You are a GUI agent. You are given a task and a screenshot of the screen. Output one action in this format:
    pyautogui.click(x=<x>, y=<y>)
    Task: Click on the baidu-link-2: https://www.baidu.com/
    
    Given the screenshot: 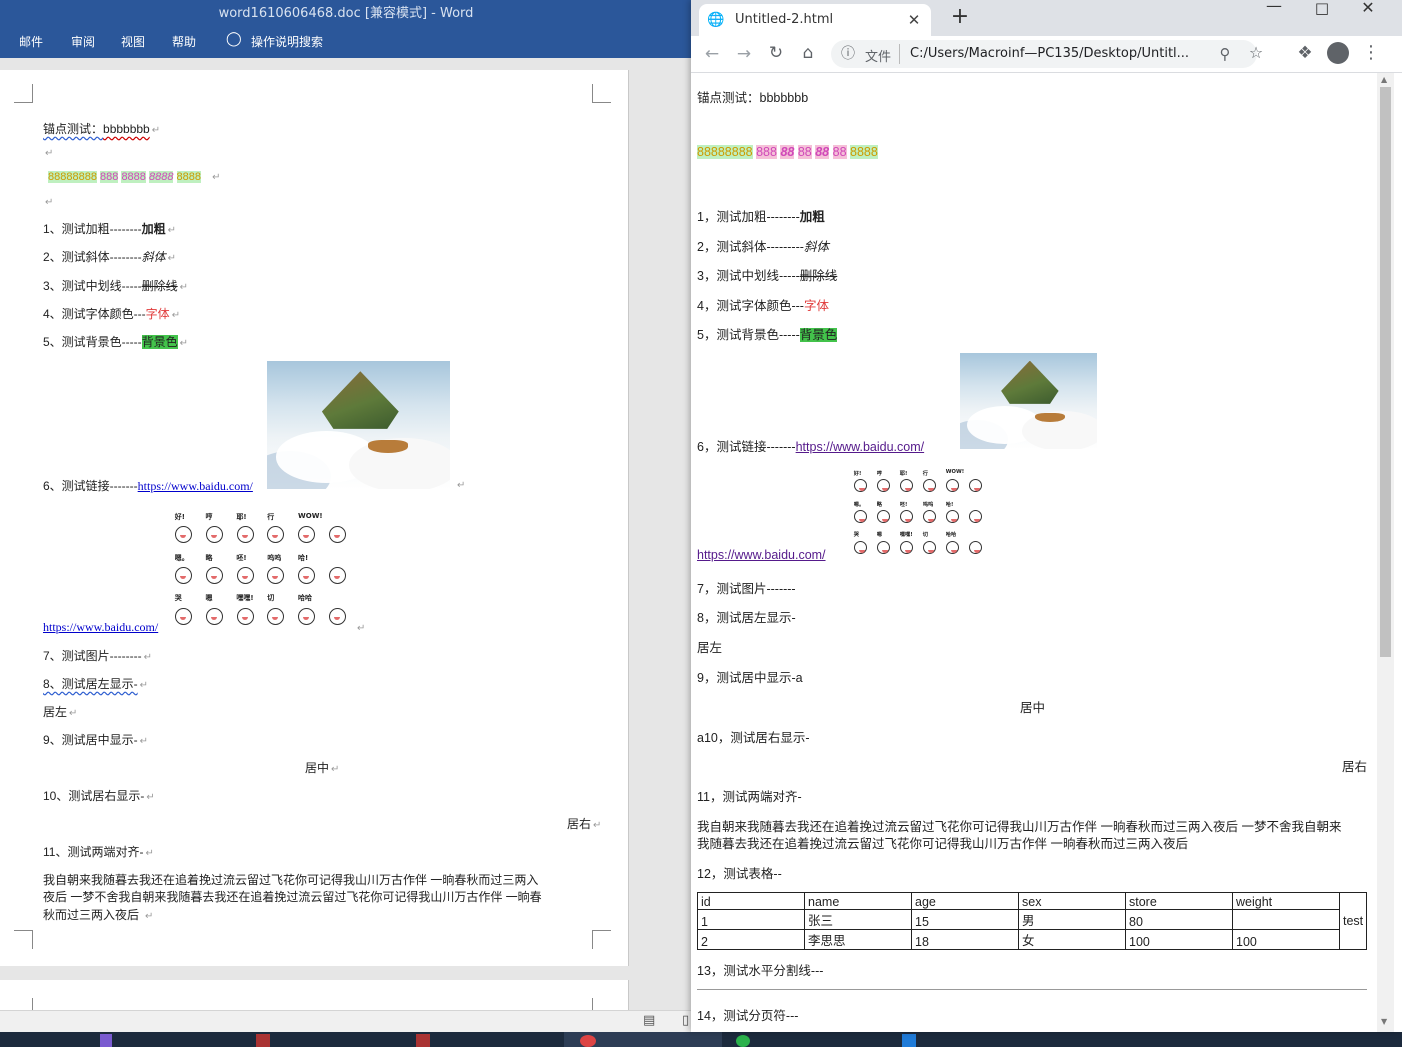 What is the action you would take?
    pyautogui.click(x=761, y=555)
    